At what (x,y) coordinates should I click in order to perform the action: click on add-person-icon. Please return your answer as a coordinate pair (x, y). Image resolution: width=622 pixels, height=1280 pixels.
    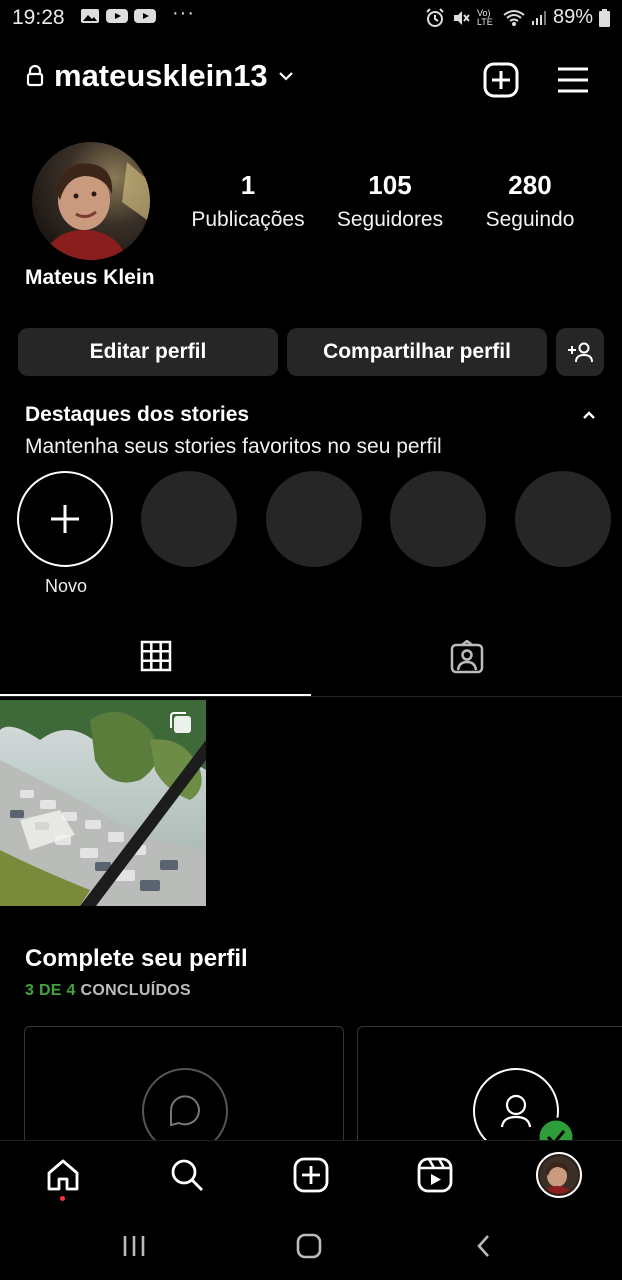
    Looking at the image, I should click on (580, 352).